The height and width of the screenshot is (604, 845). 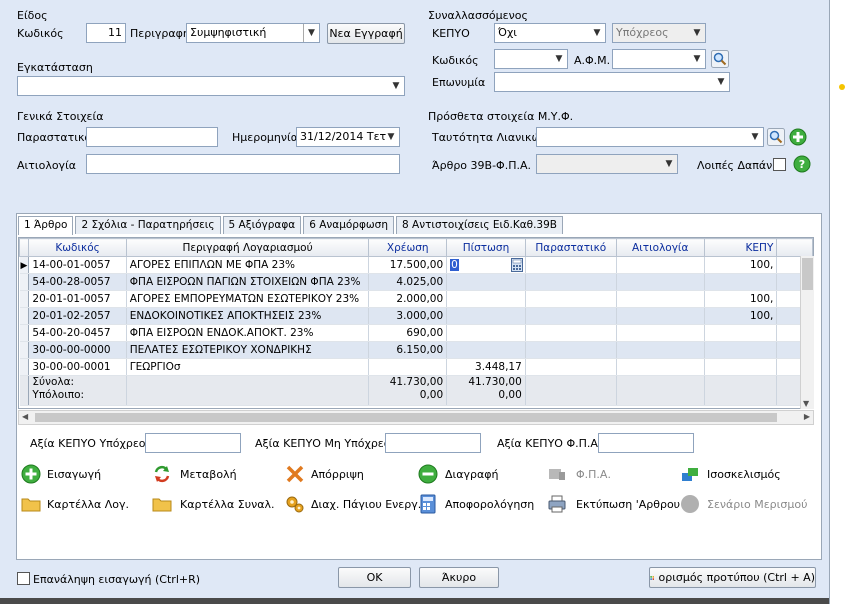 What do you see at coordinates (428, 474) in the screenshot?
I see `delete-icon` at bounding box center [428, 474].